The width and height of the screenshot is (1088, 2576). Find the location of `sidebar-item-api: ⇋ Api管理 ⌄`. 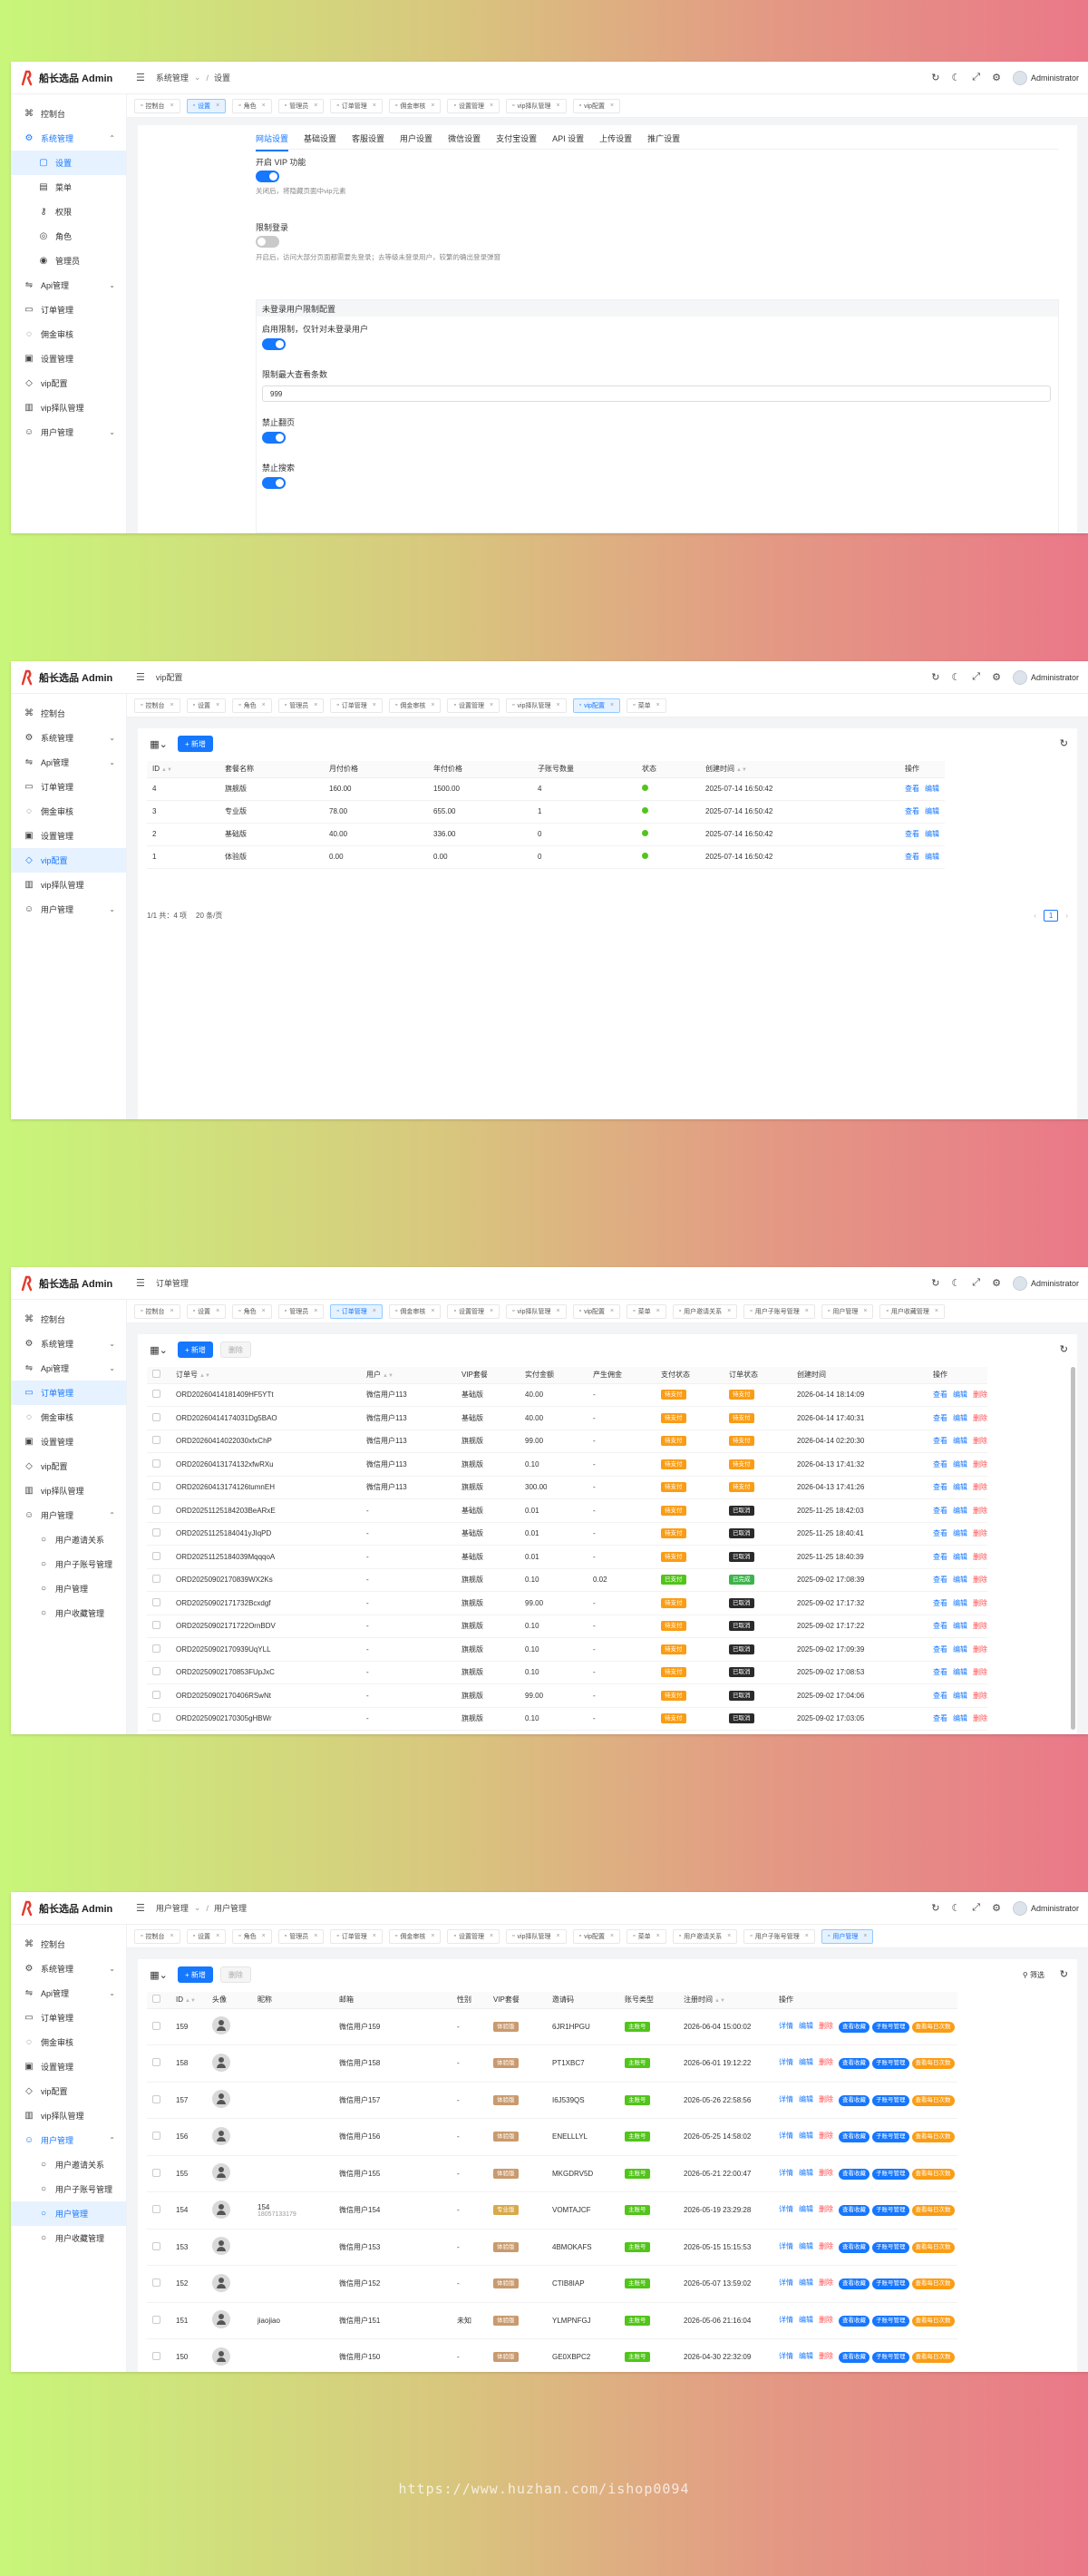

sidebar-item-api: ⇋ Api管理 ⌄ is located at coordinates (68, 285).